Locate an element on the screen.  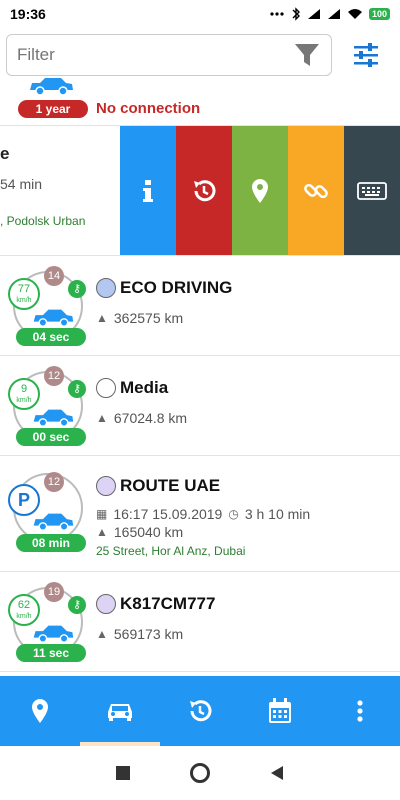
nav-calendar is located at coordinates (280, 711).